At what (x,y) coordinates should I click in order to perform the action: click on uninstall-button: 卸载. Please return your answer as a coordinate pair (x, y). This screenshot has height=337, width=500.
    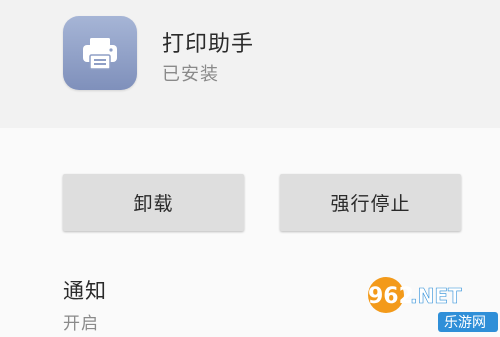
    Looking at the image, I should click on (153, 202).